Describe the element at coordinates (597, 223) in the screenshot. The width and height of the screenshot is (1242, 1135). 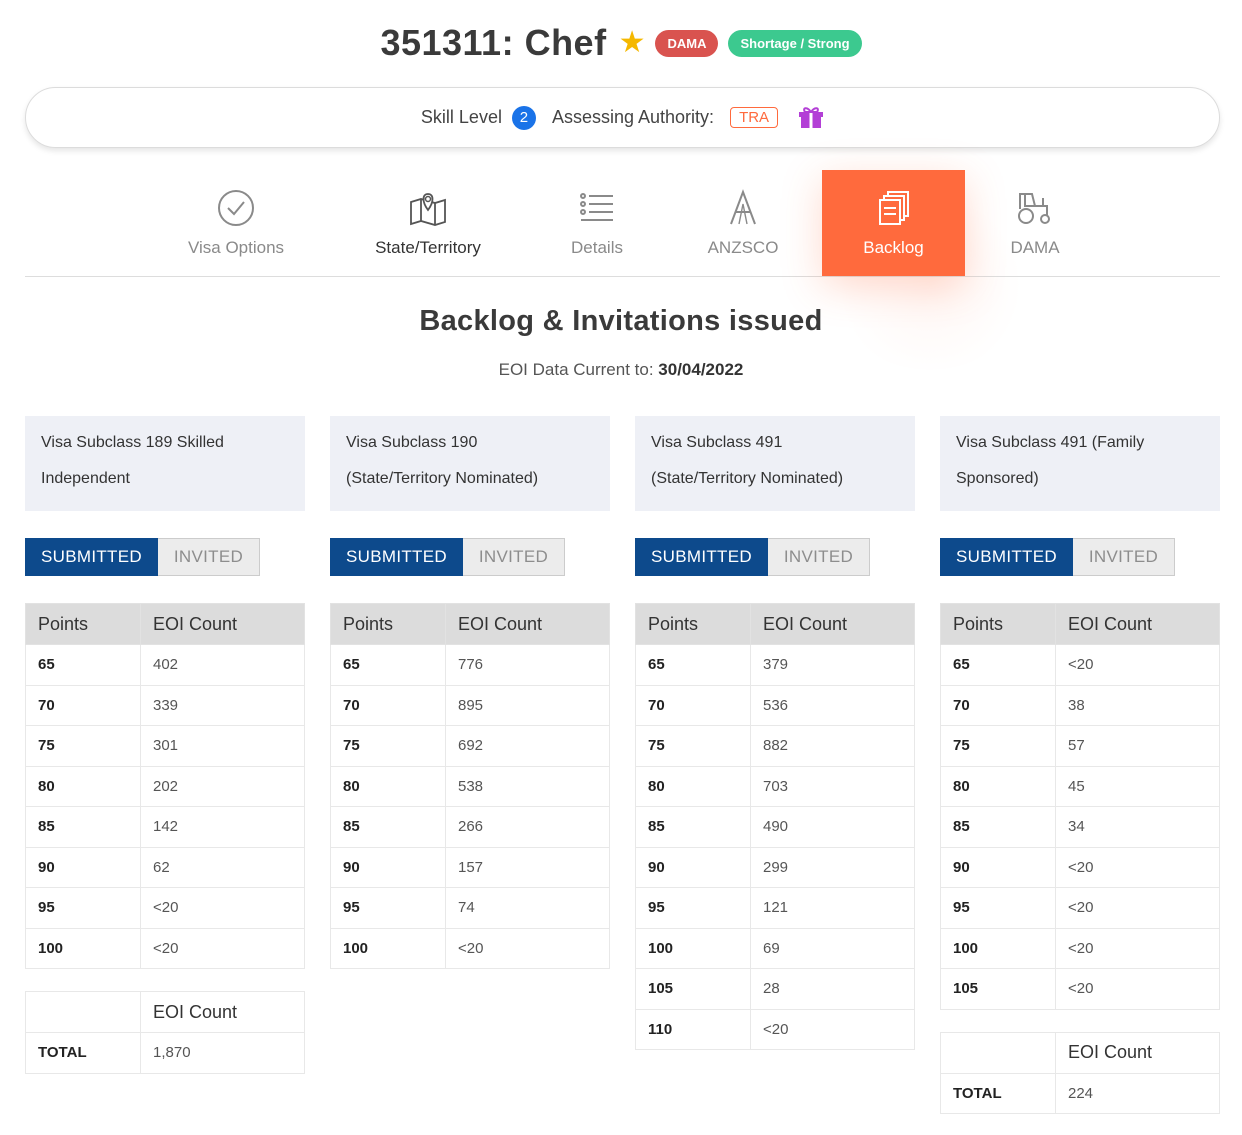
I see `tab-details: Details` at that location.